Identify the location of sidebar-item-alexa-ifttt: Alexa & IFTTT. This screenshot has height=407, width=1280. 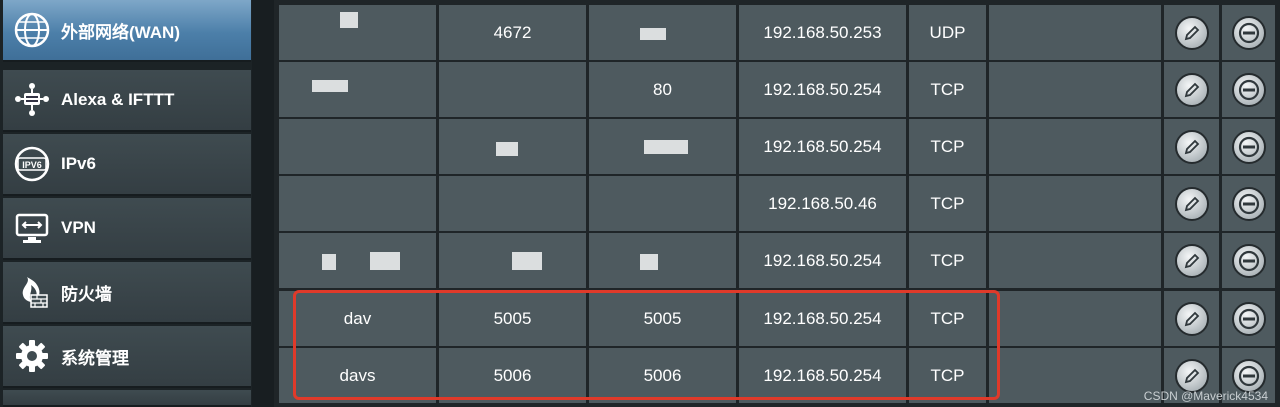
(127, 101).